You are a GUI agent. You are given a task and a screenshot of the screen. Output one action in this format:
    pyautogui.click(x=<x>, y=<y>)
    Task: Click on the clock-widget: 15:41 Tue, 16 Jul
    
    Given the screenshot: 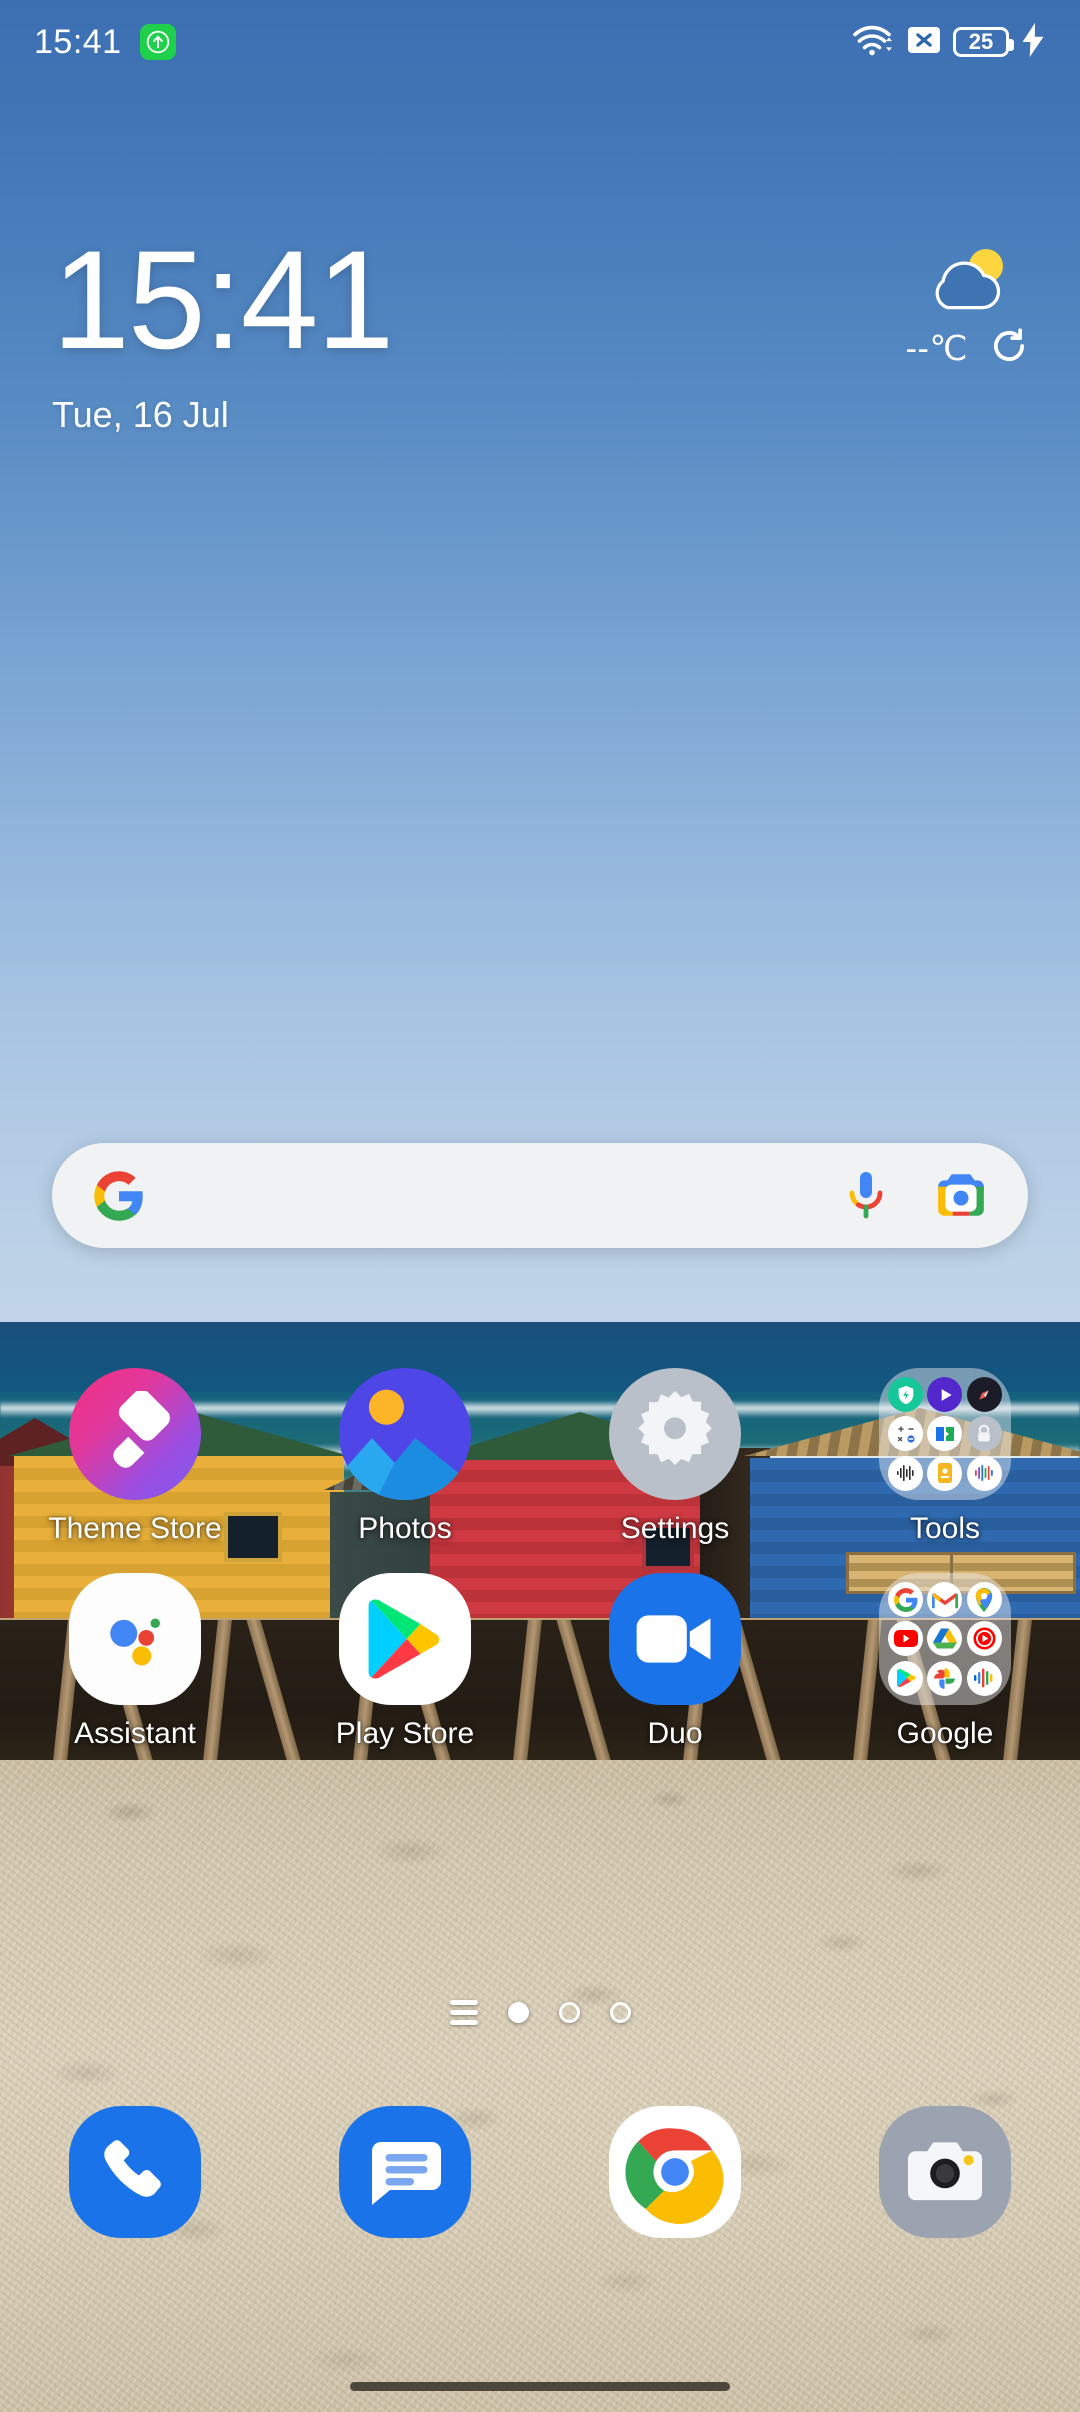 What is the action you would take?
    pyautogui.click(x=223, y=328)
    